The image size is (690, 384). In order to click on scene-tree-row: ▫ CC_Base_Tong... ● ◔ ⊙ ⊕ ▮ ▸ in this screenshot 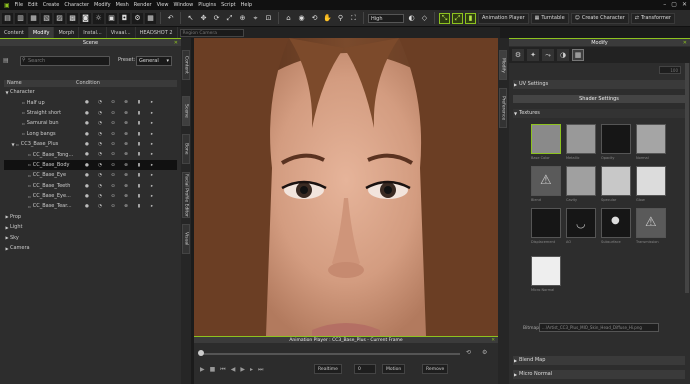, I will do `click(90, 154)`.